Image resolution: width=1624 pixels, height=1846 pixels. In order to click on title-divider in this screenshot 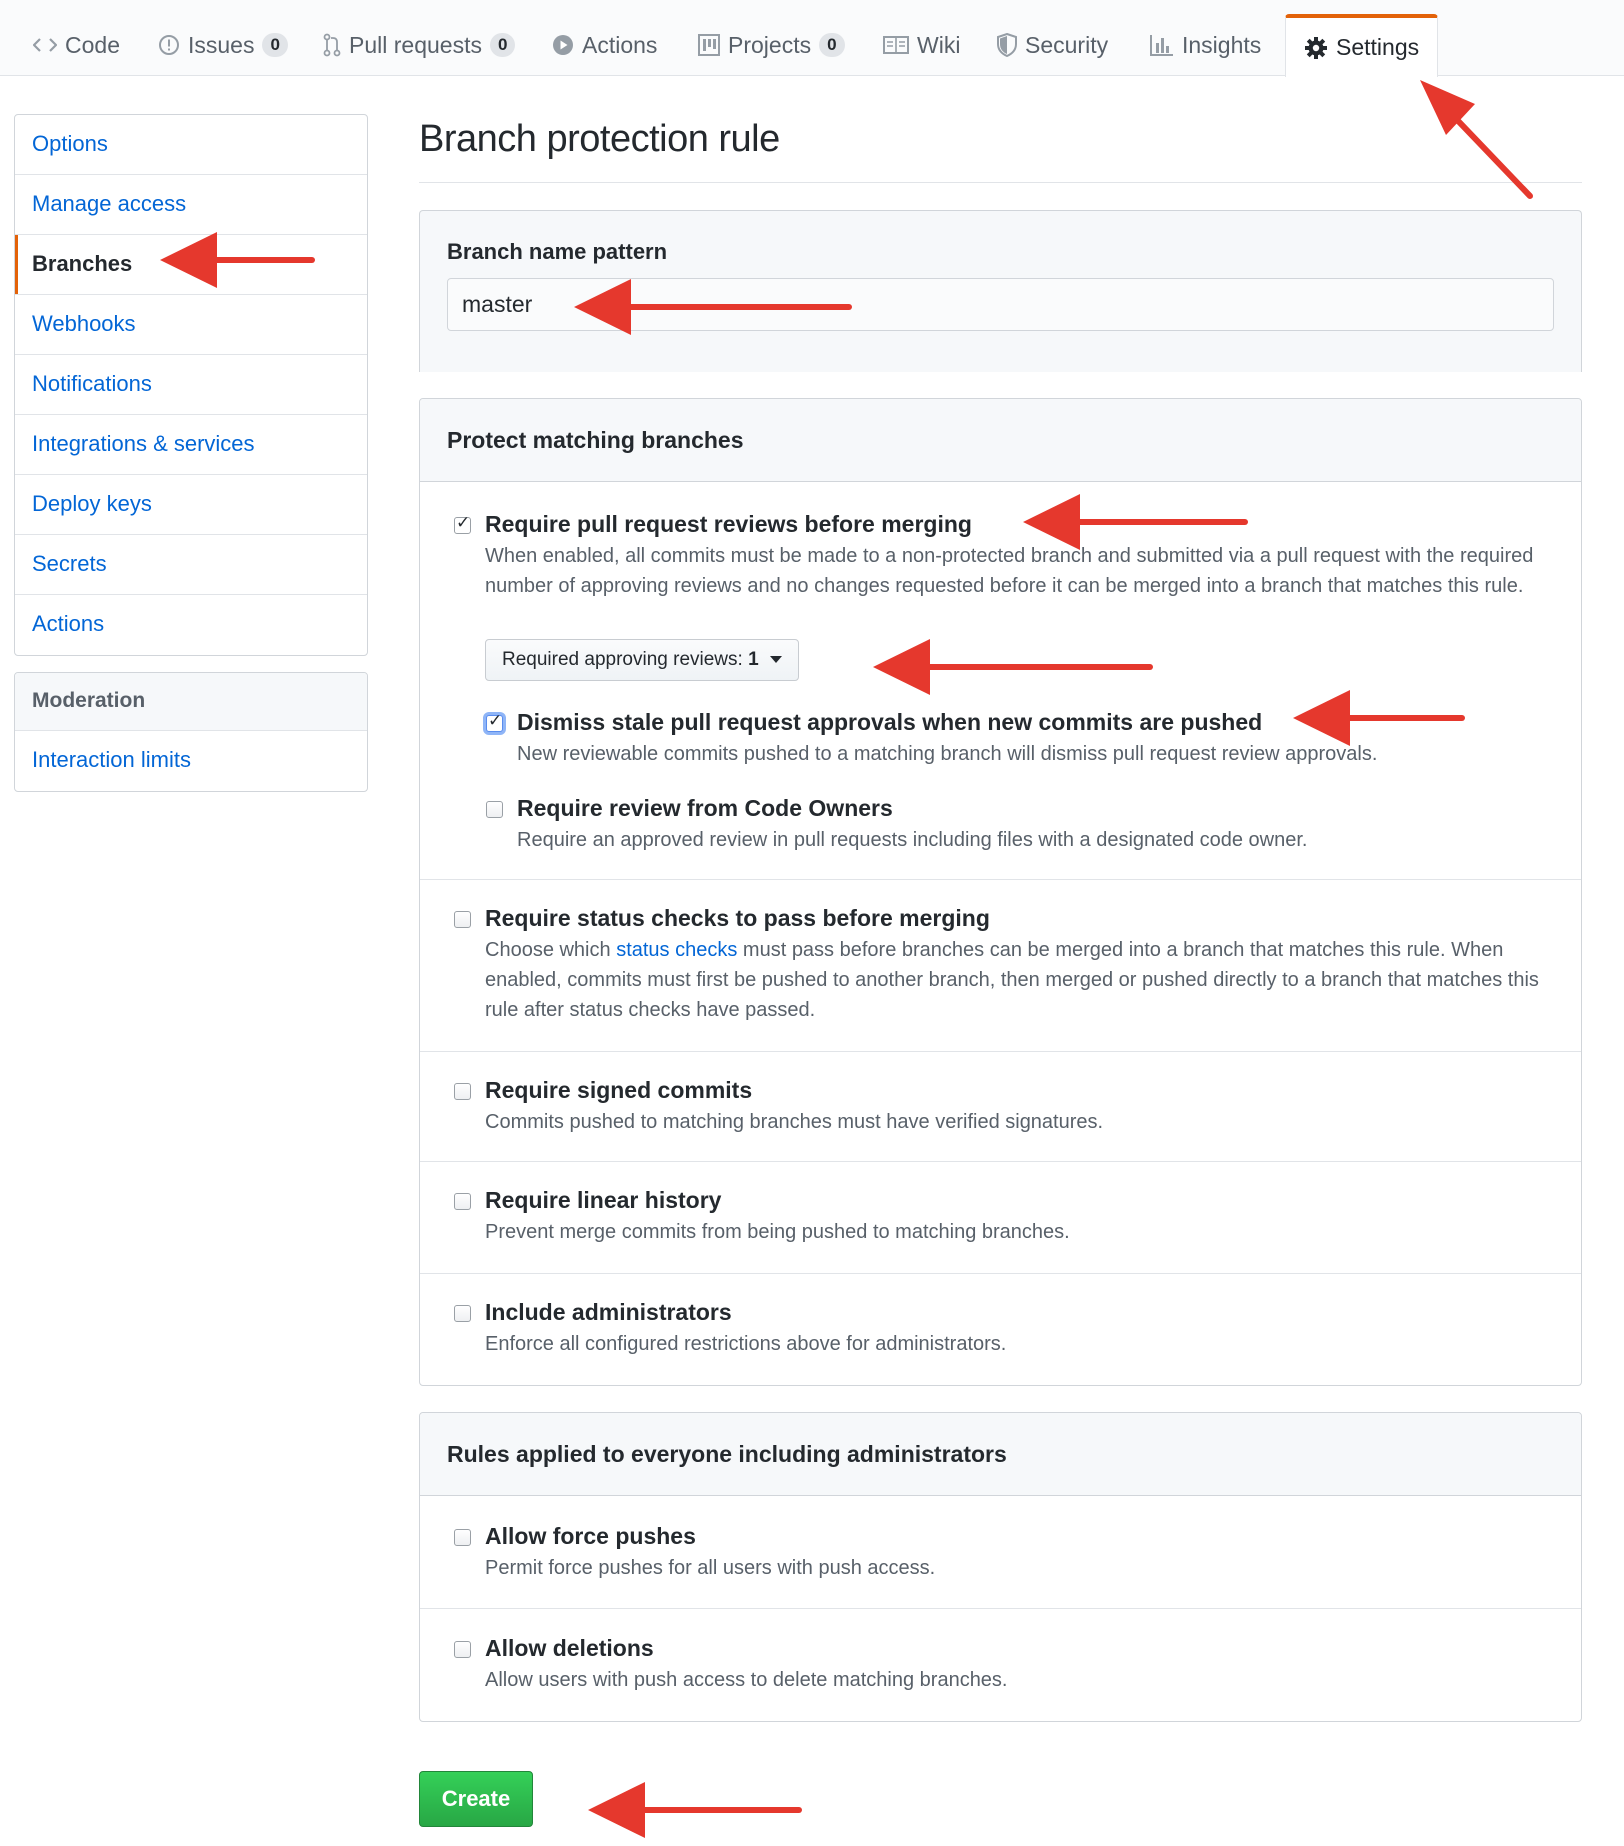, I will do `click(1000, 182)`.